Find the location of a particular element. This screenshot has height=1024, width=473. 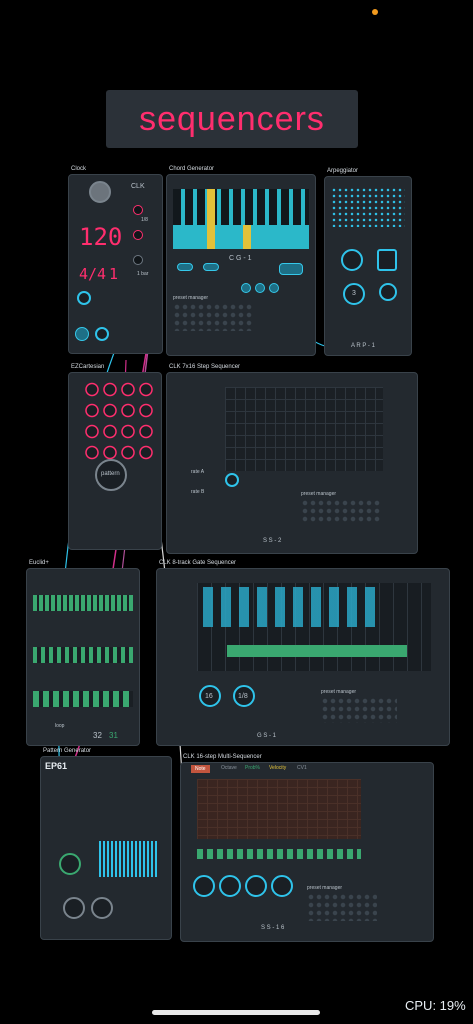

velocities-knob is located at coordinates (387, 260).